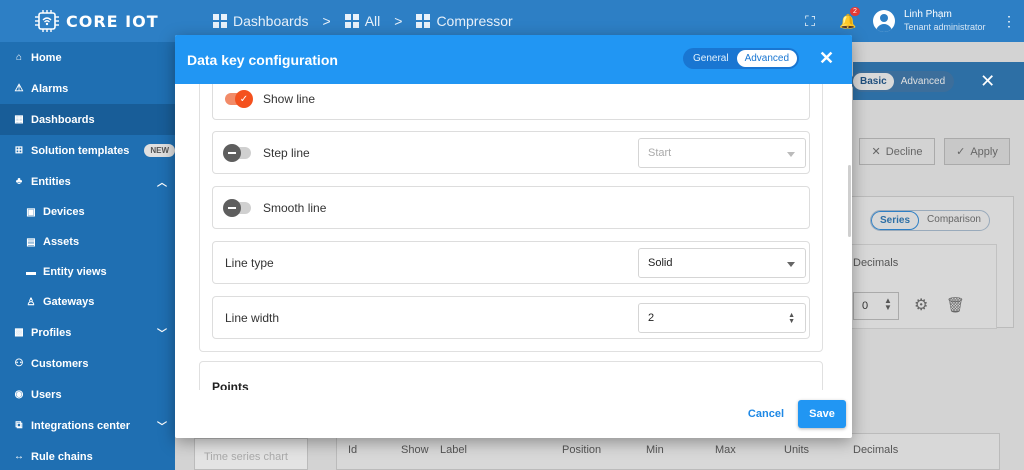 This screenshot has width=1024, height=470. I want to click on show-line-toggle: ✓, so click(239, 99).